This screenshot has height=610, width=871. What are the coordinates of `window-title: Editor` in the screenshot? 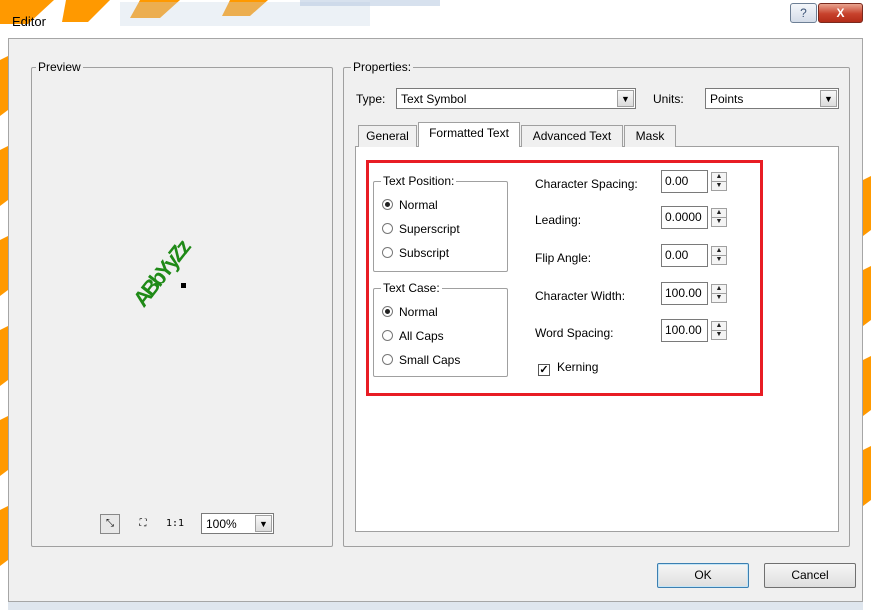 It's located at (29, 21).